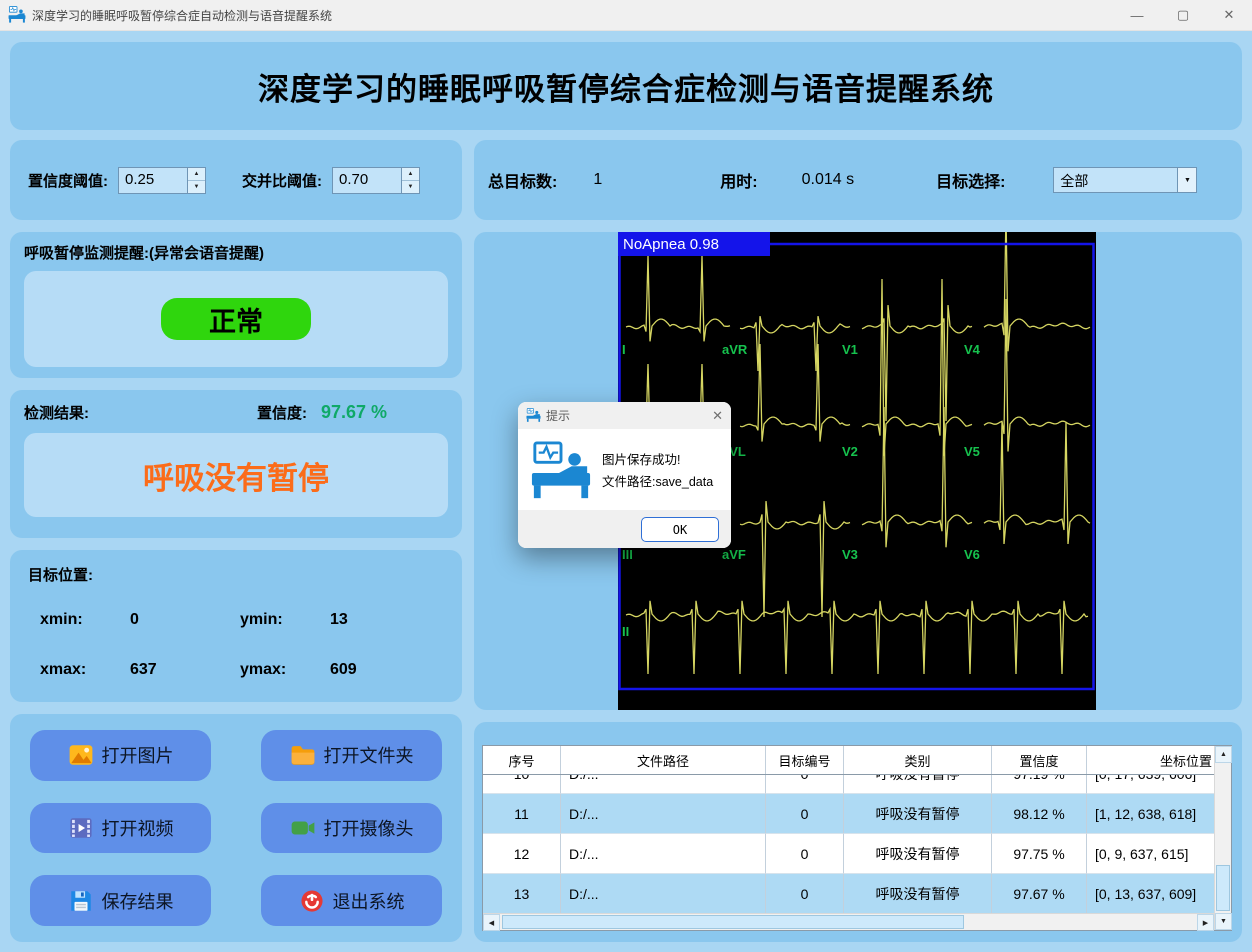 The image size is (1252, 952). What do you see at coordinates (236, 478) in the screenshot?
I see `result-text: 呼吸没有暂停` at bounding box center [236, 478].